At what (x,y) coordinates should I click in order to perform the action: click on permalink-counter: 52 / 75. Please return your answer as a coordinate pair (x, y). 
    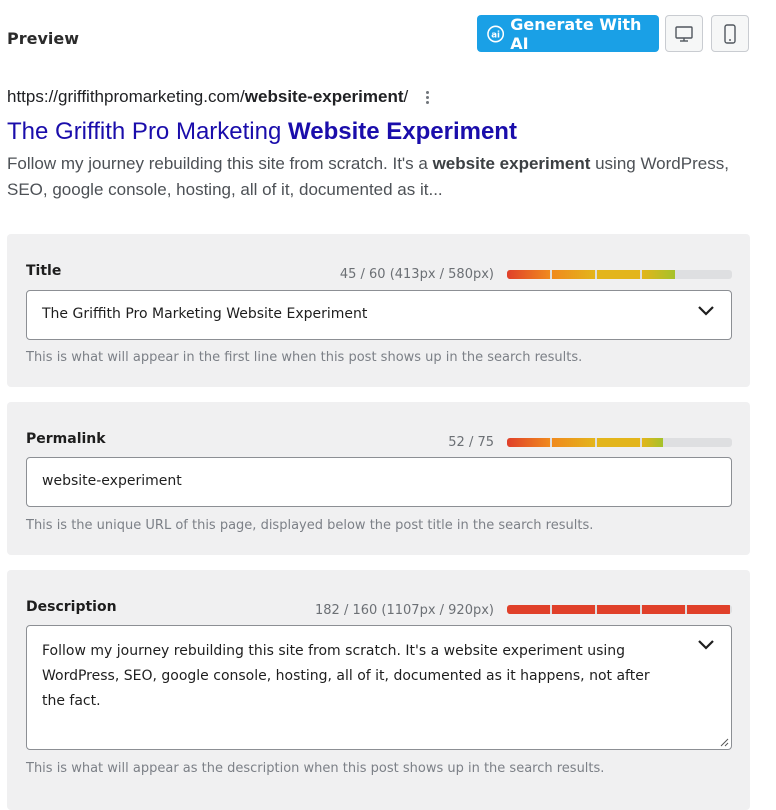
    Looking at the image, I should click on (471, 442).